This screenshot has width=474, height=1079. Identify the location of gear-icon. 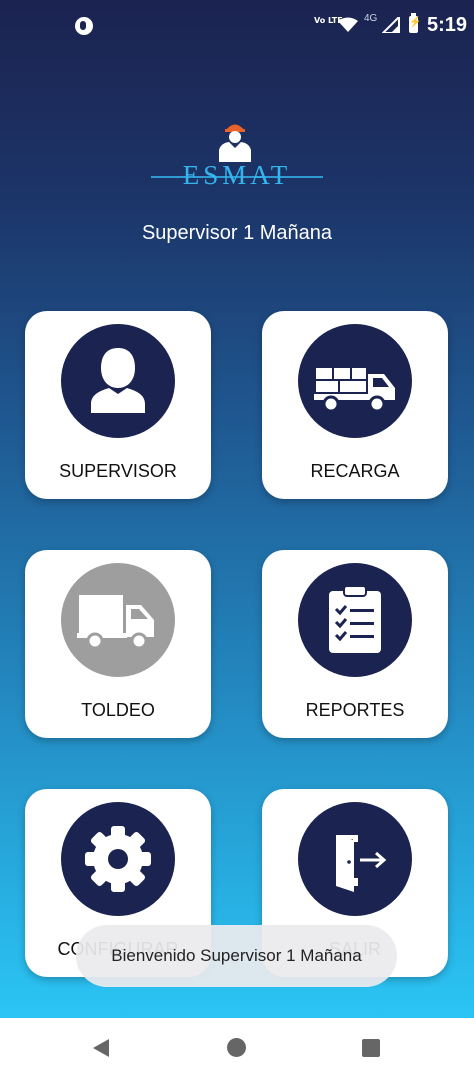
(118, 859).